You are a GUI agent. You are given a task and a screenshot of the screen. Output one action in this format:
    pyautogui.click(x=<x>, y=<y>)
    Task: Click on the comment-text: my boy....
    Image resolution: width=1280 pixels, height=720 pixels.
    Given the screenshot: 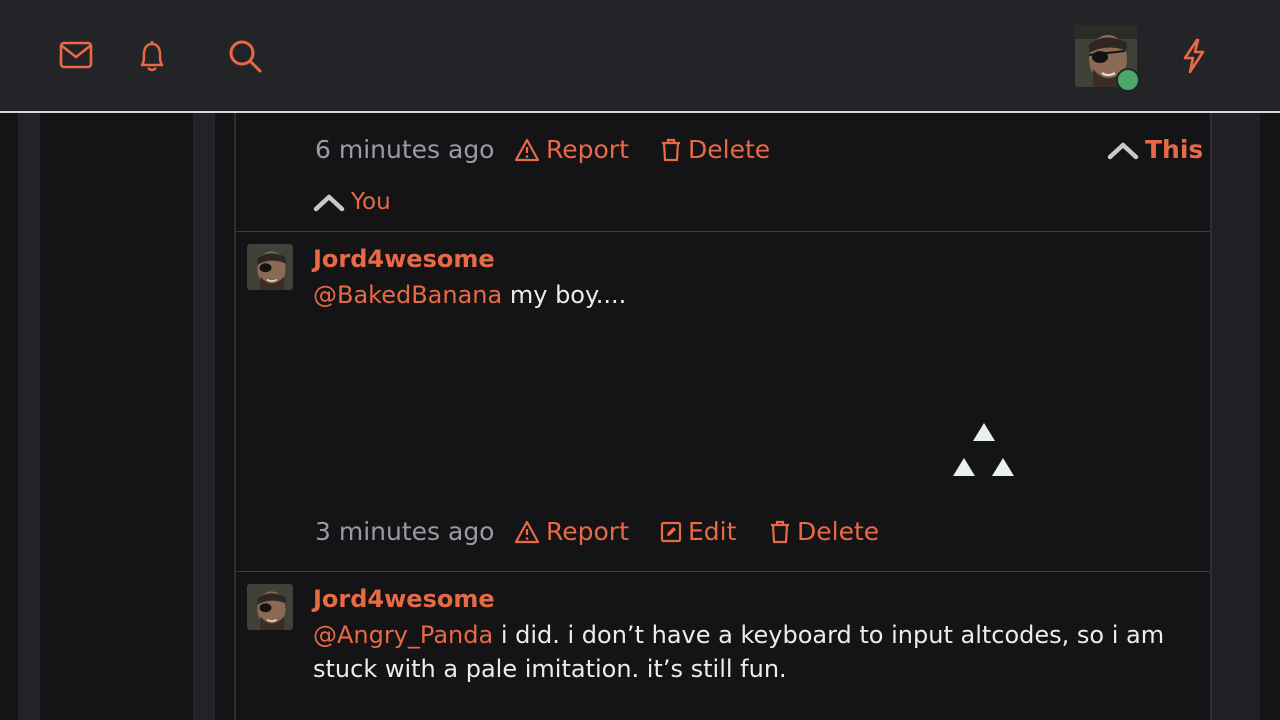 What is the action you would take?
    pyautogui.click(x=564, y=295)
    